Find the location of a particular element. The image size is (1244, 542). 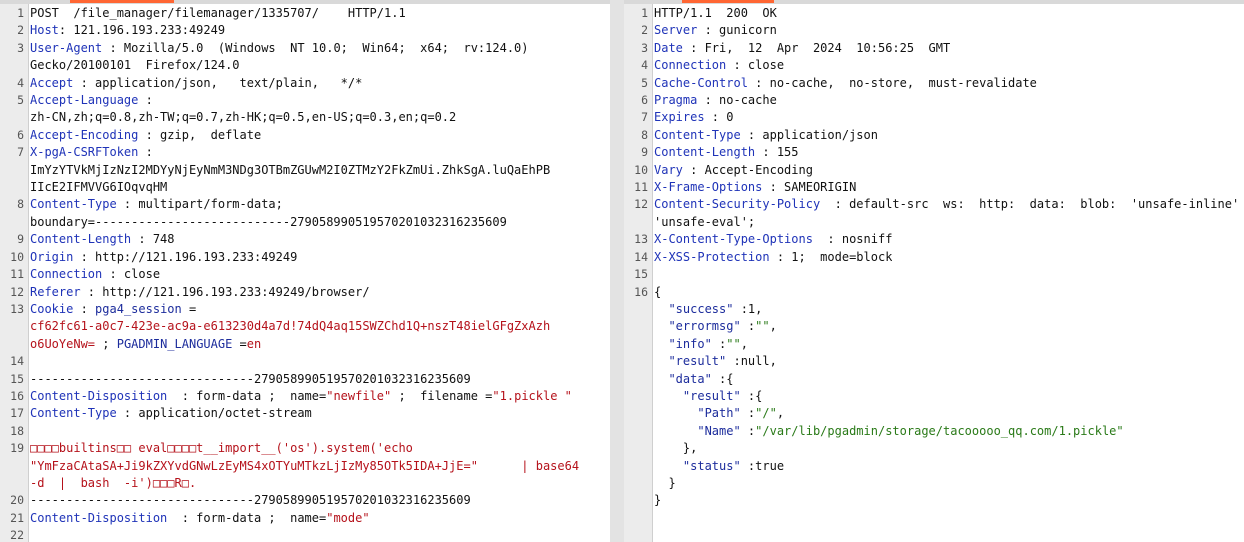

response-line: 7 Expires : 0 is located at coordinates (934, 117).